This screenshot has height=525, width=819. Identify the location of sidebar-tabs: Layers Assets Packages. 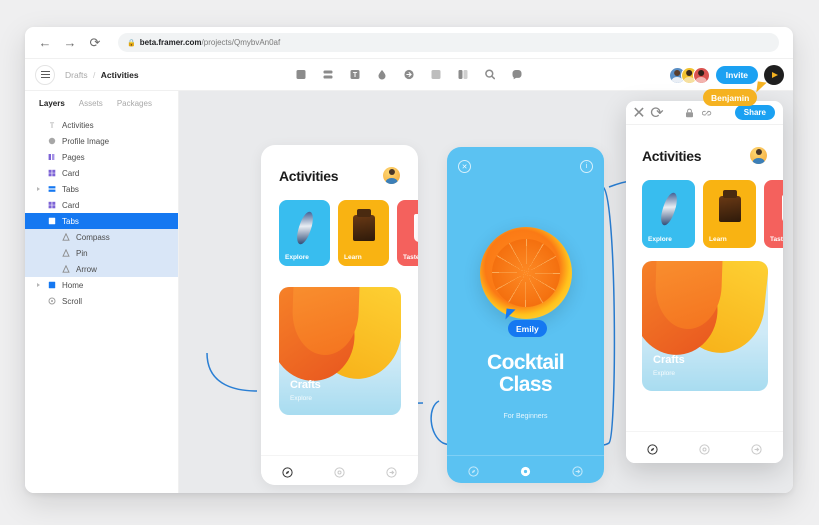
(101, 103).